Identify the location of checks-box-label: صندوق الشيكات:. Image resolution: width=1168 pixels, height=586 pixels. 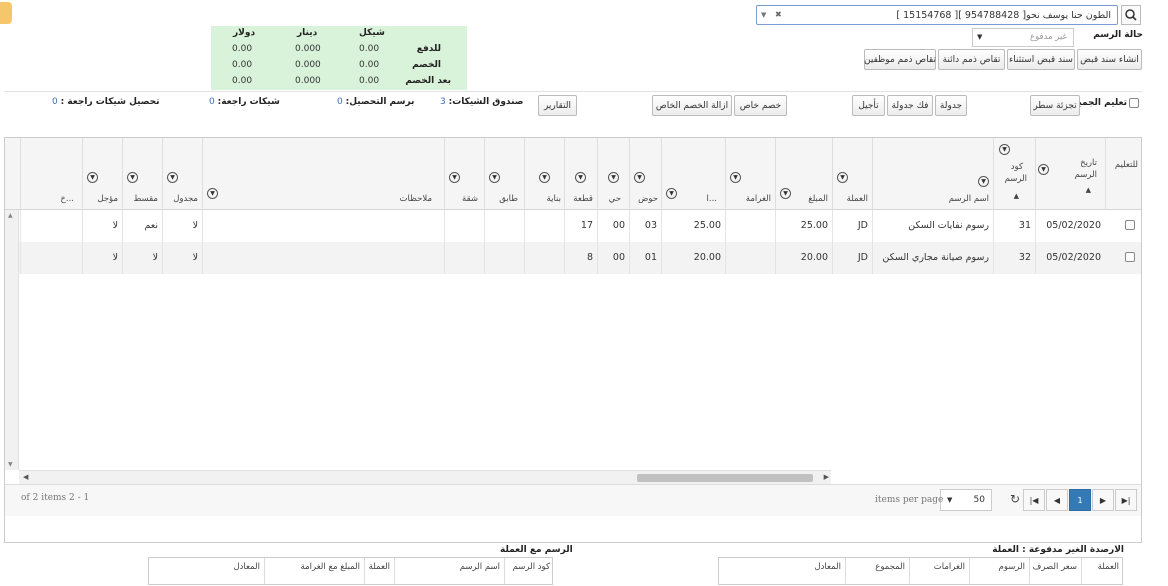
(486, 102).